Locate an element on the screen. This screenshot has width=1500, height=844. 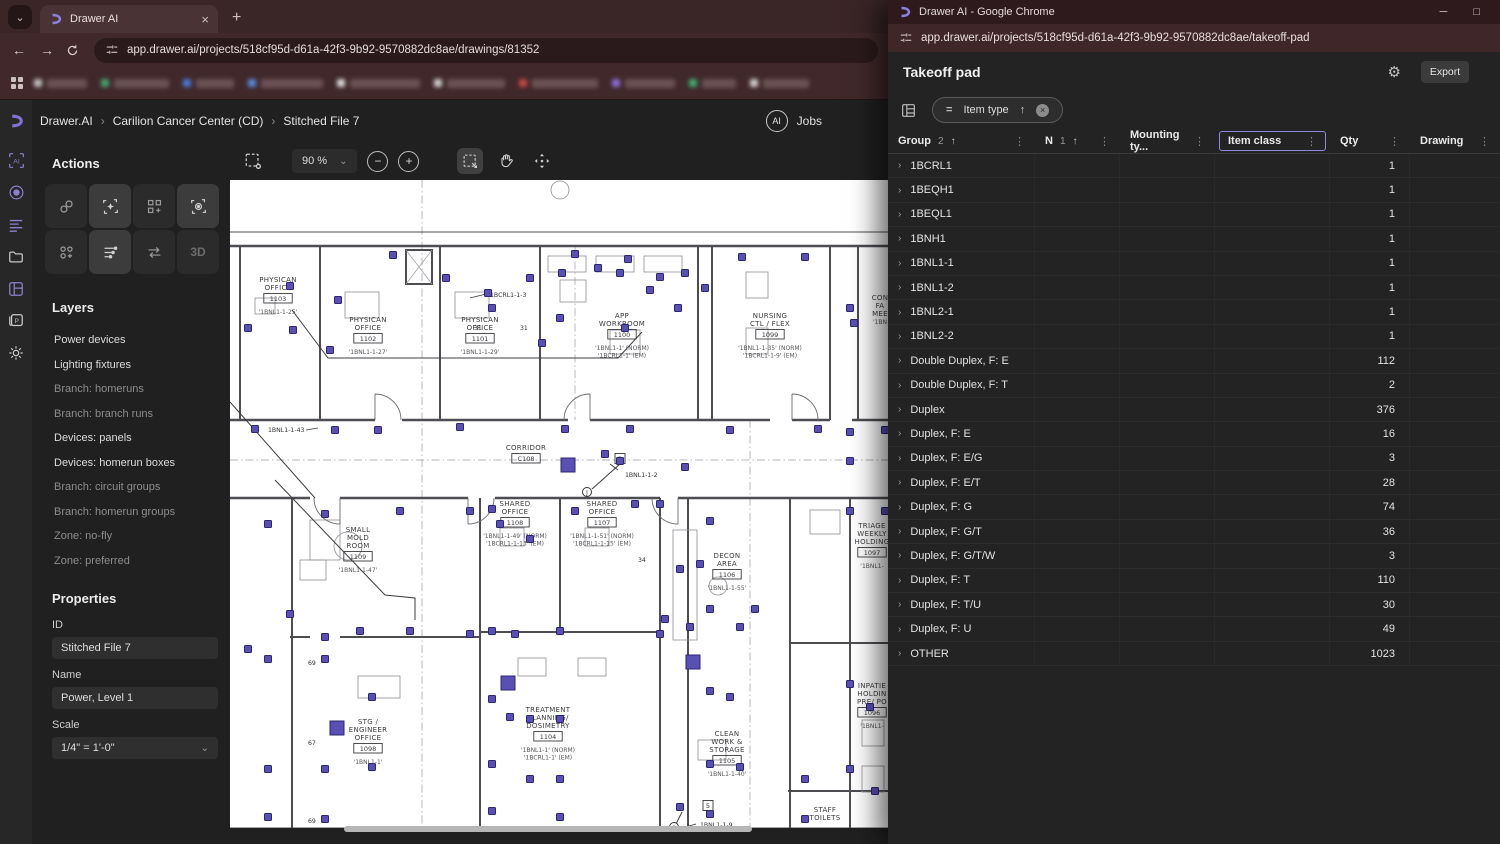
remove-filter-icon: × is located at coordinates (1043, 110).